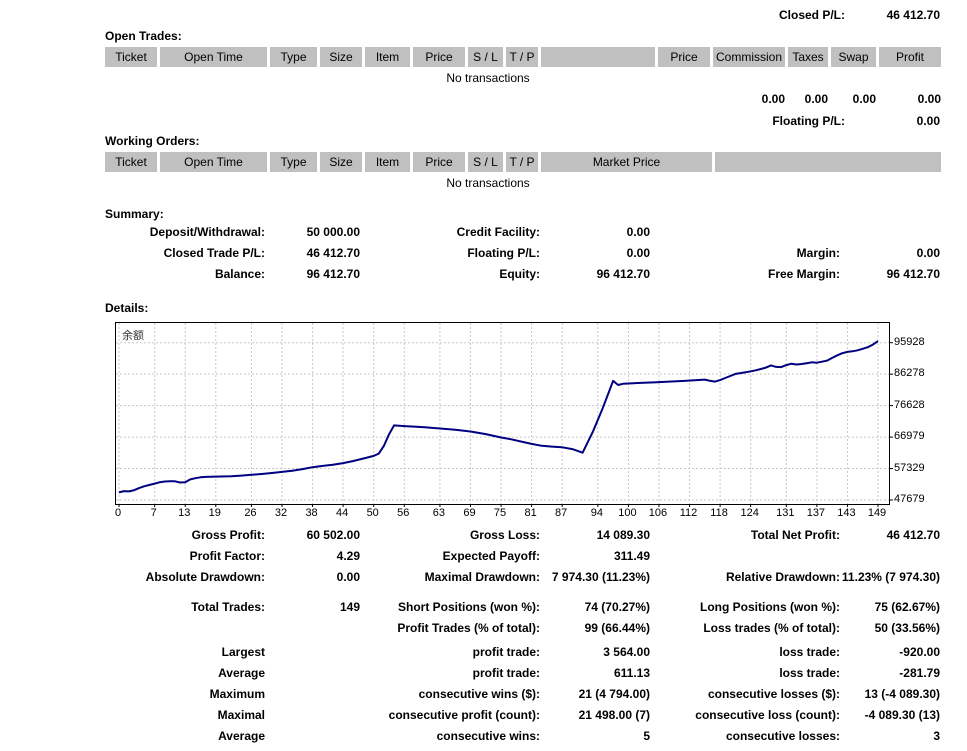 The width and height of the screenshot is (967, 751). I want to click on working-orders-title: Working Orders:, so click(152, 141).